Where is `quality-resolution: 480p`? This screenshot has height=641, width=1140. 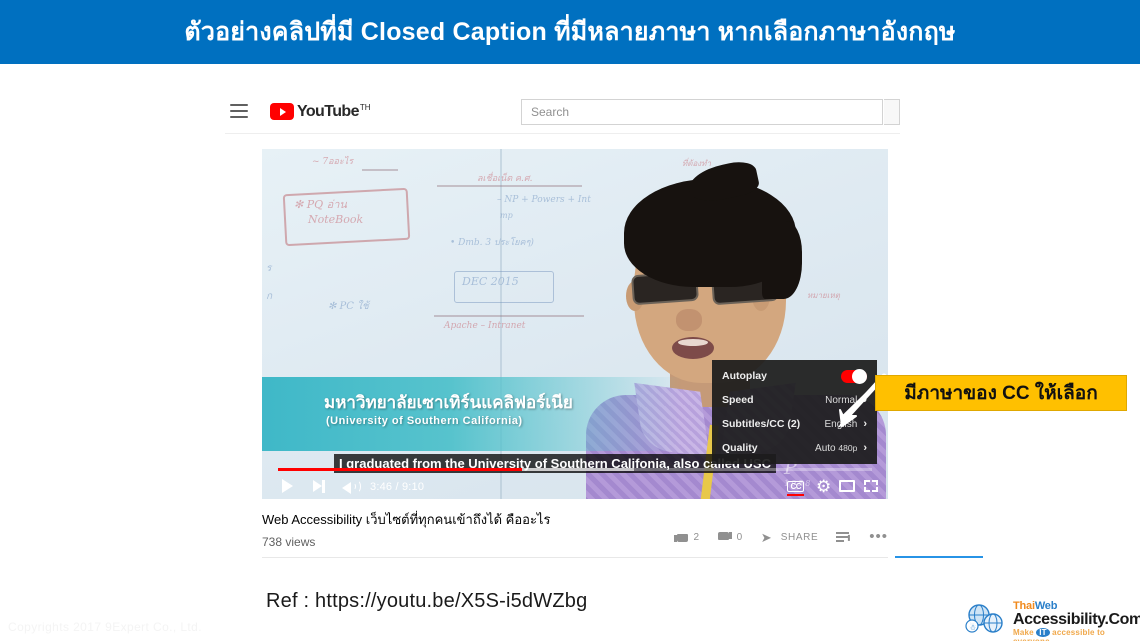
quality-resolution: 480p is located at coordinates (848, 447).